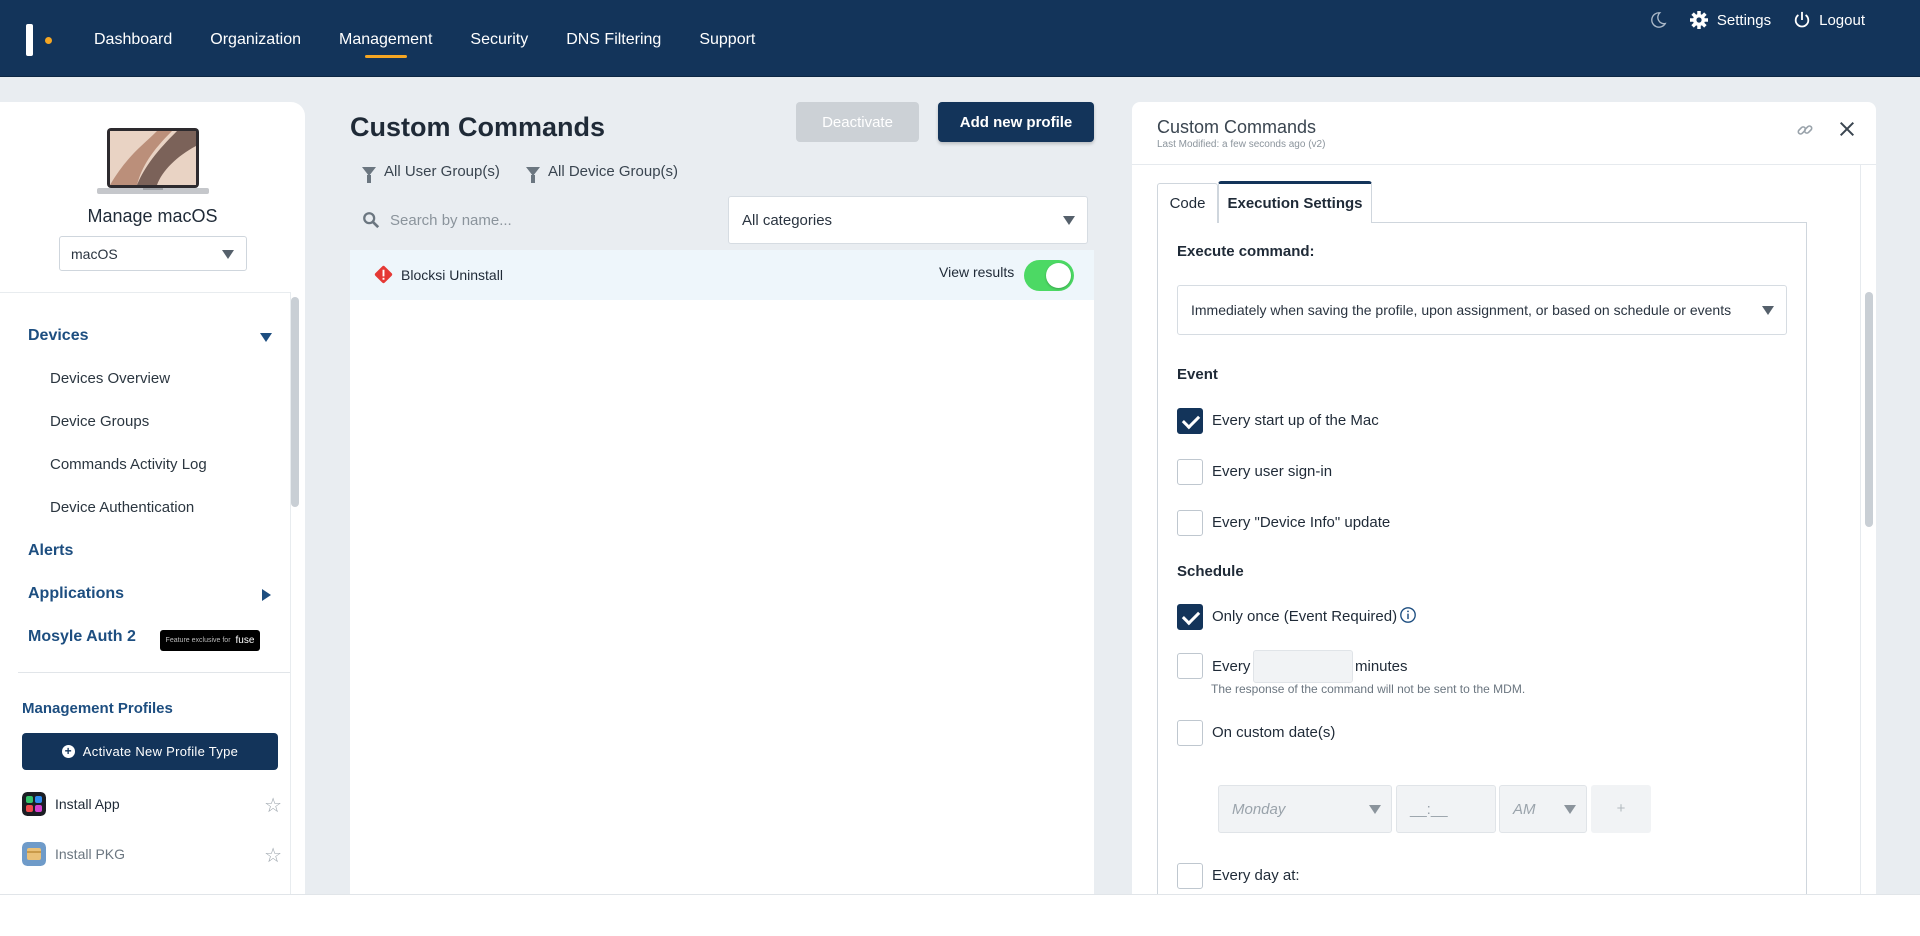  Describe the element at coordinates (1190, 876) in the screenshot. I see `every-day-checkbox` at that location.